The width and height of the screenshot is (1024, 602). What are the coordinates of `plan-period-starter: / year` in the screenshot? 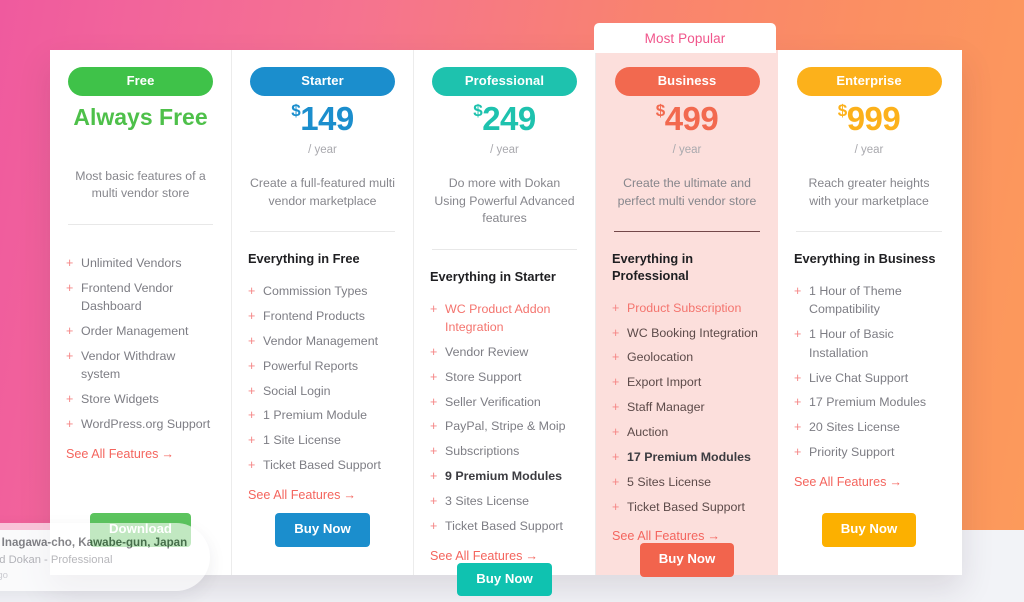 It's located at (322, 150).